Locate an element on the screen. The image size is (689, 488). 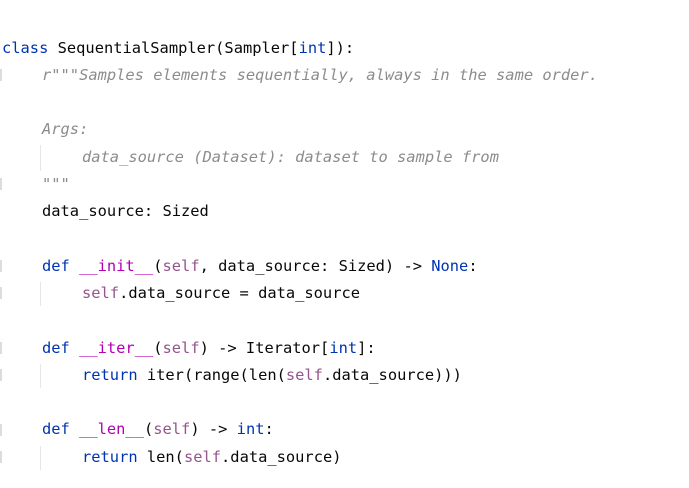
iter-signature: ) -> Iterator[ is located at coordinates (264, 348).